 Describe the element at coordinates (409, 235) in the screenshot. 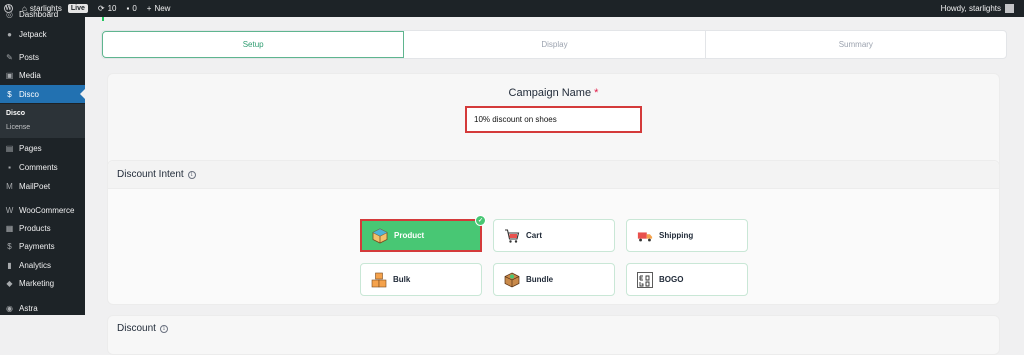

I see `option-label: Product` at that location.